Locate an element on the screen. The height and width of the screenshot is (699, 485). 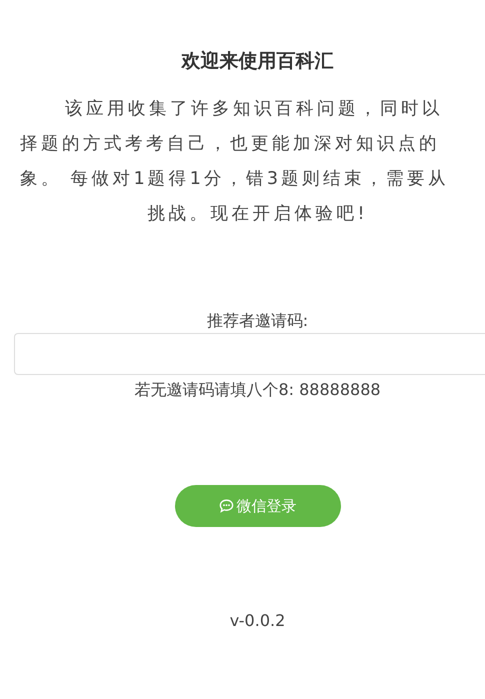
invite-code-hint: 若无邀请码请填八个8: 88888888 is located at coordinates (257, 390).